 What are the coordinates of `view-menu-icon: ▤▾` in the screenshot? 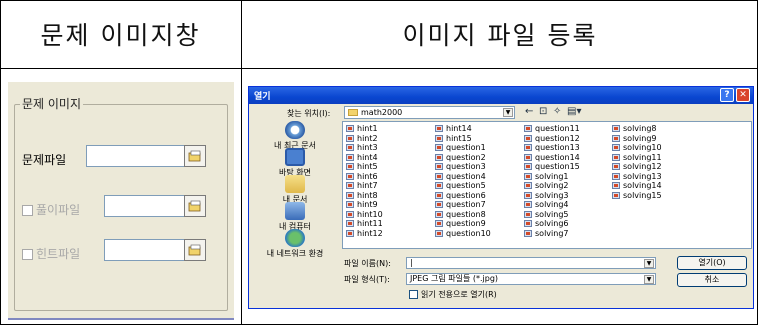 It's located at (574, 111).